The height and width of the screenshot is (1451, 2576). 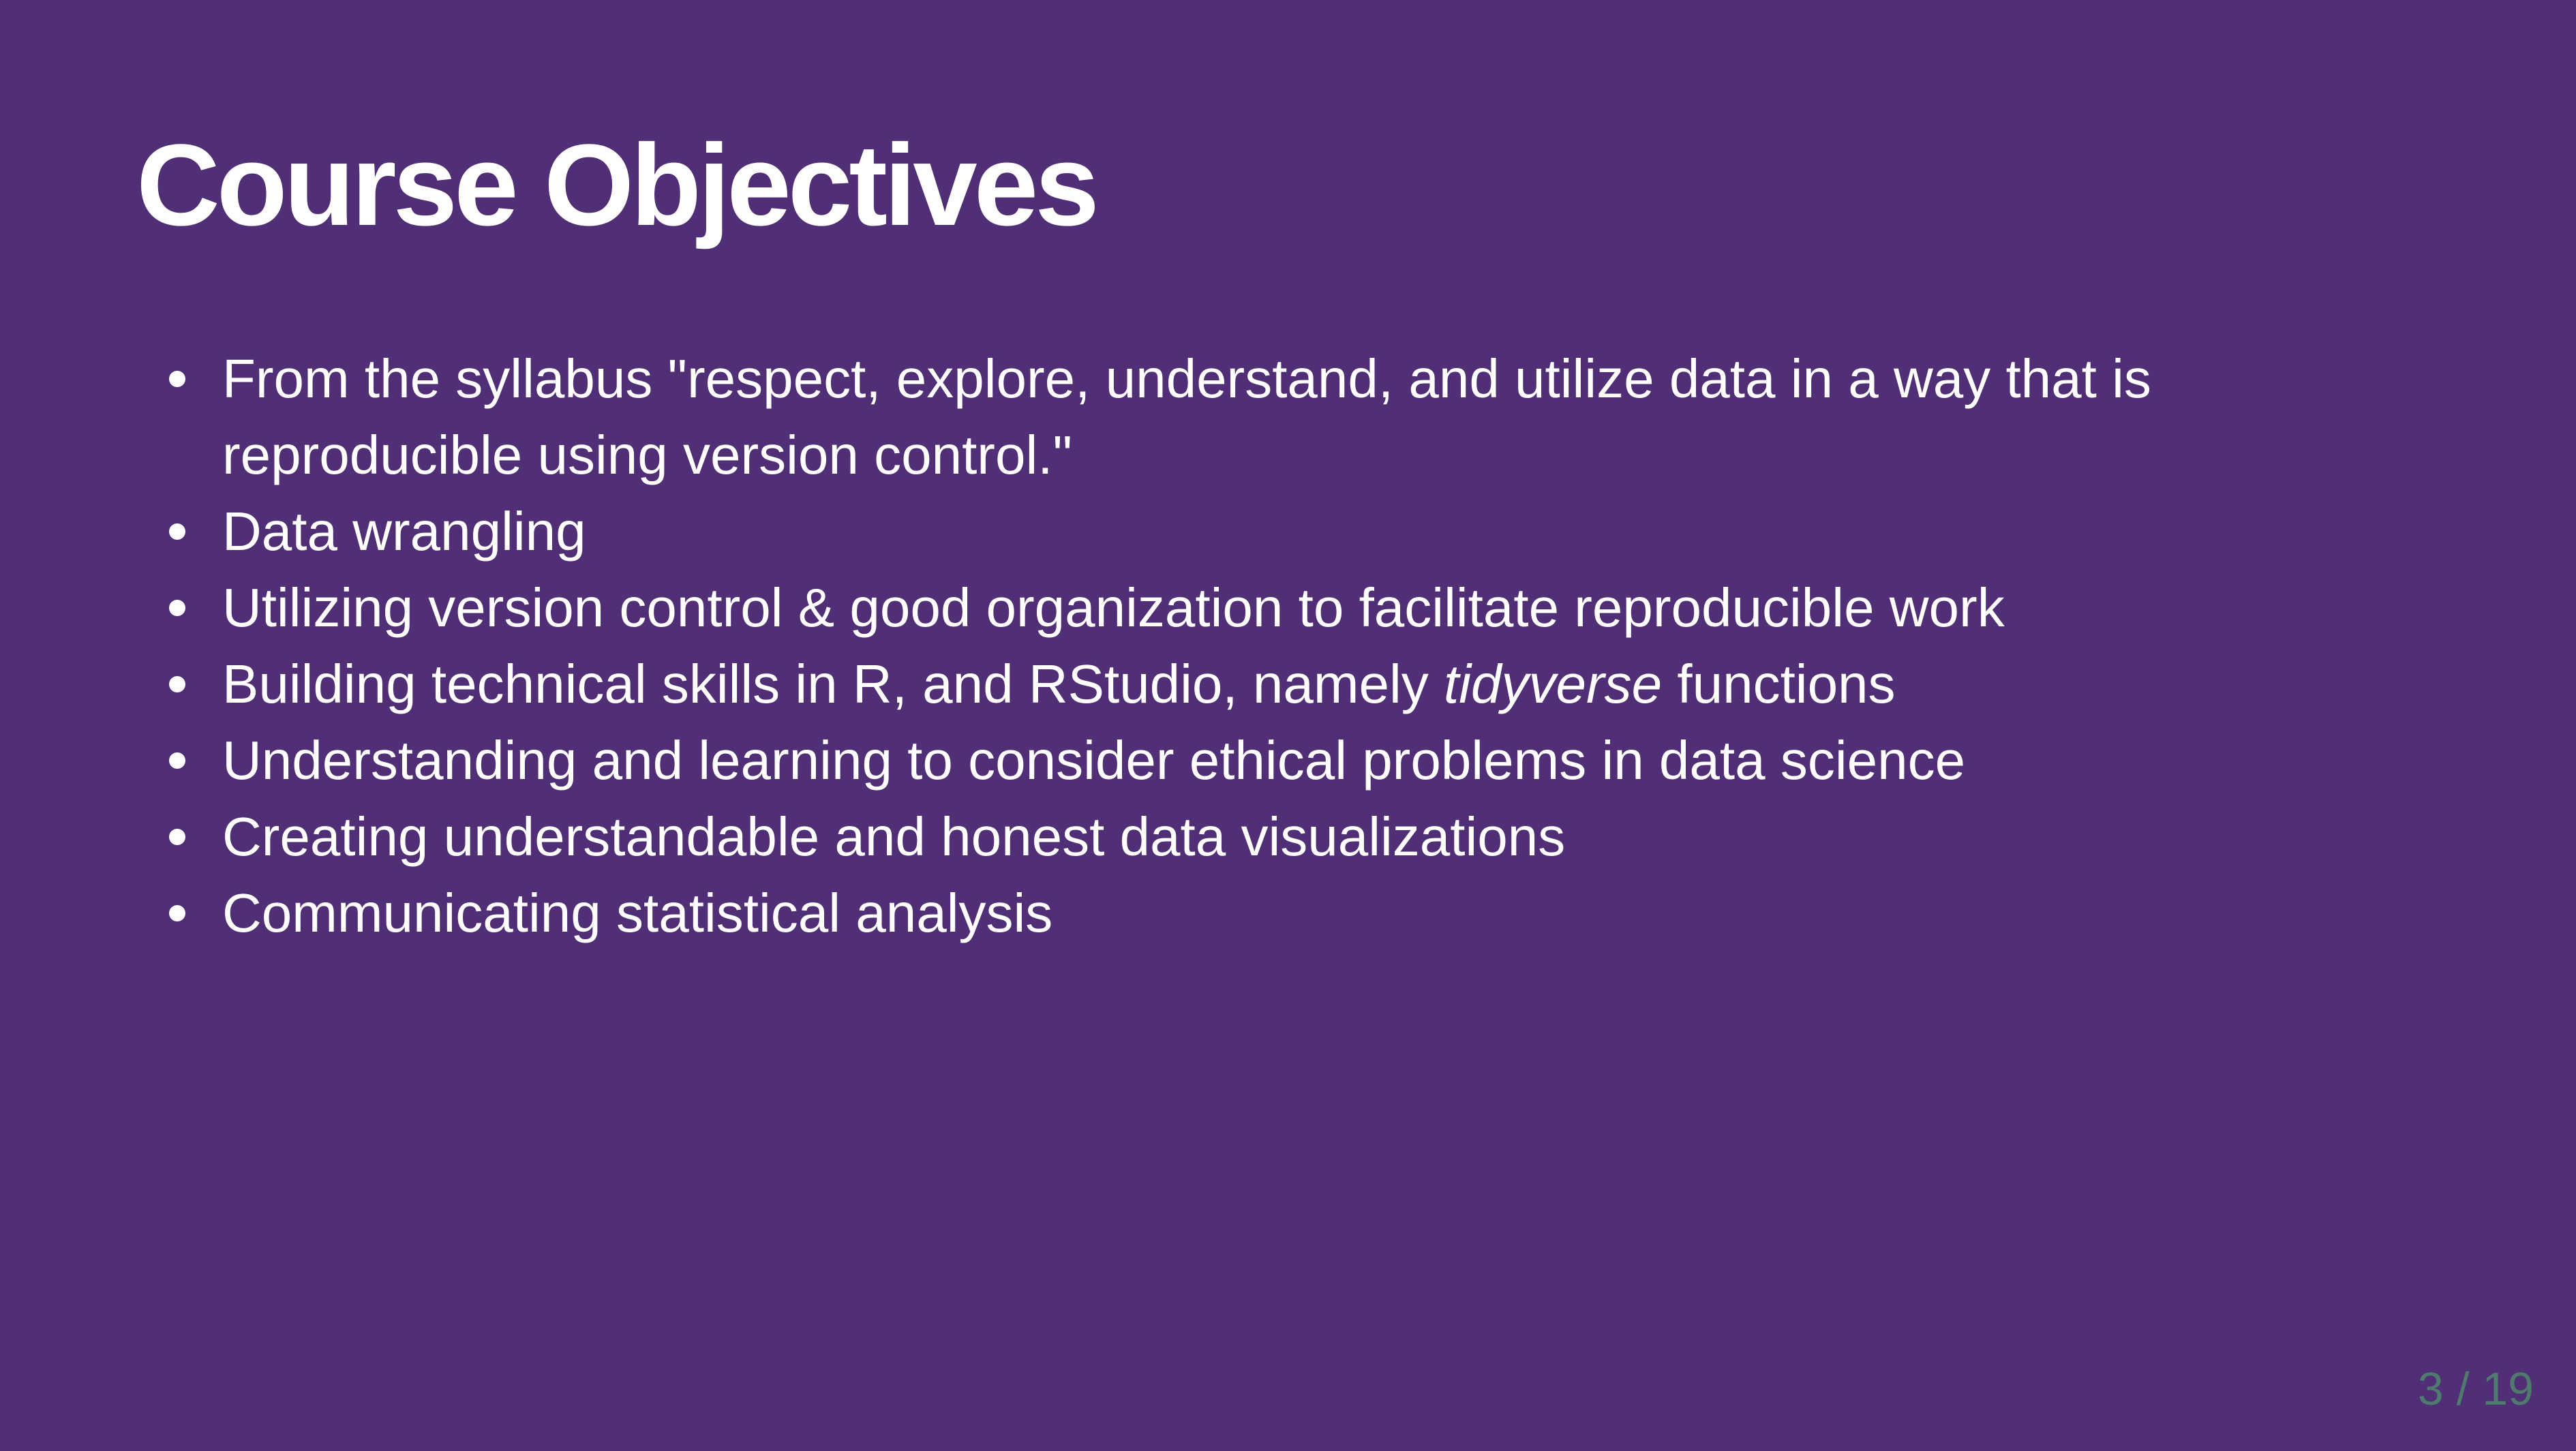 What do you see at coordinates (404, 531) in the screenshot?
I see `objective-text: Data wrangling` at bounding box center [404, 531].